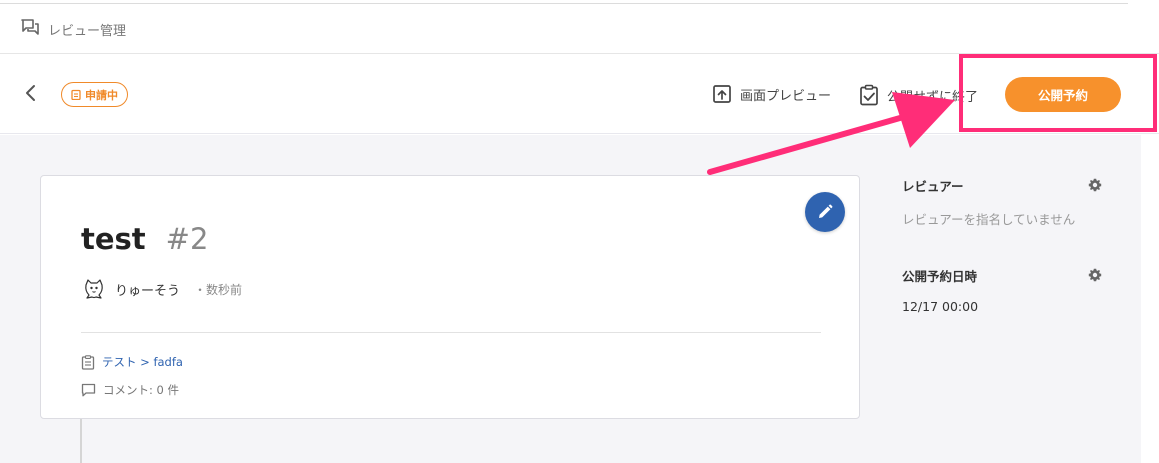  Describe the element at coordinates (1002, 202) in the screenshot. I see `reviewer-section: レビュアー レビュアーを指名していません` at that location.